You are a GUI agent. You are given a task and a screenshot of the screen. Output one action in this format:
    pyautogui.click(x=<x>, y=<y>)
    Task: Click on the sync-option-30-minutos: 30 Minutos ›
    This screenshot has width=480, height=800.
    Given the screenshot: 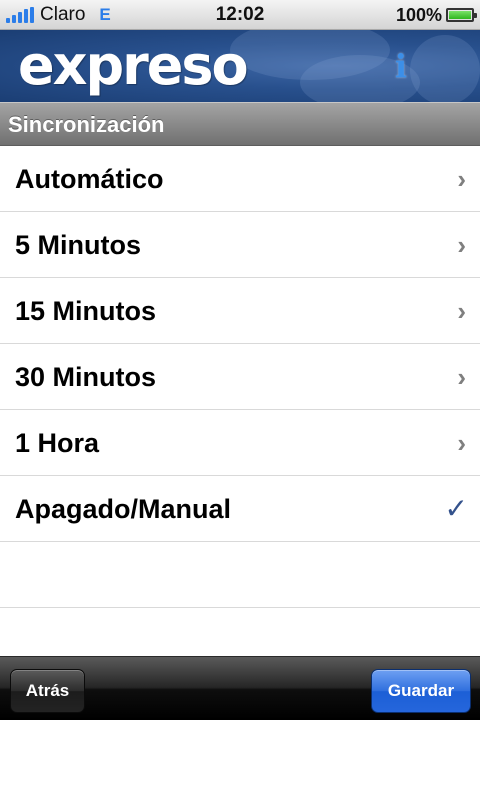 What is the action you would take?
    pyautogui.click(x=240, y=377)
    